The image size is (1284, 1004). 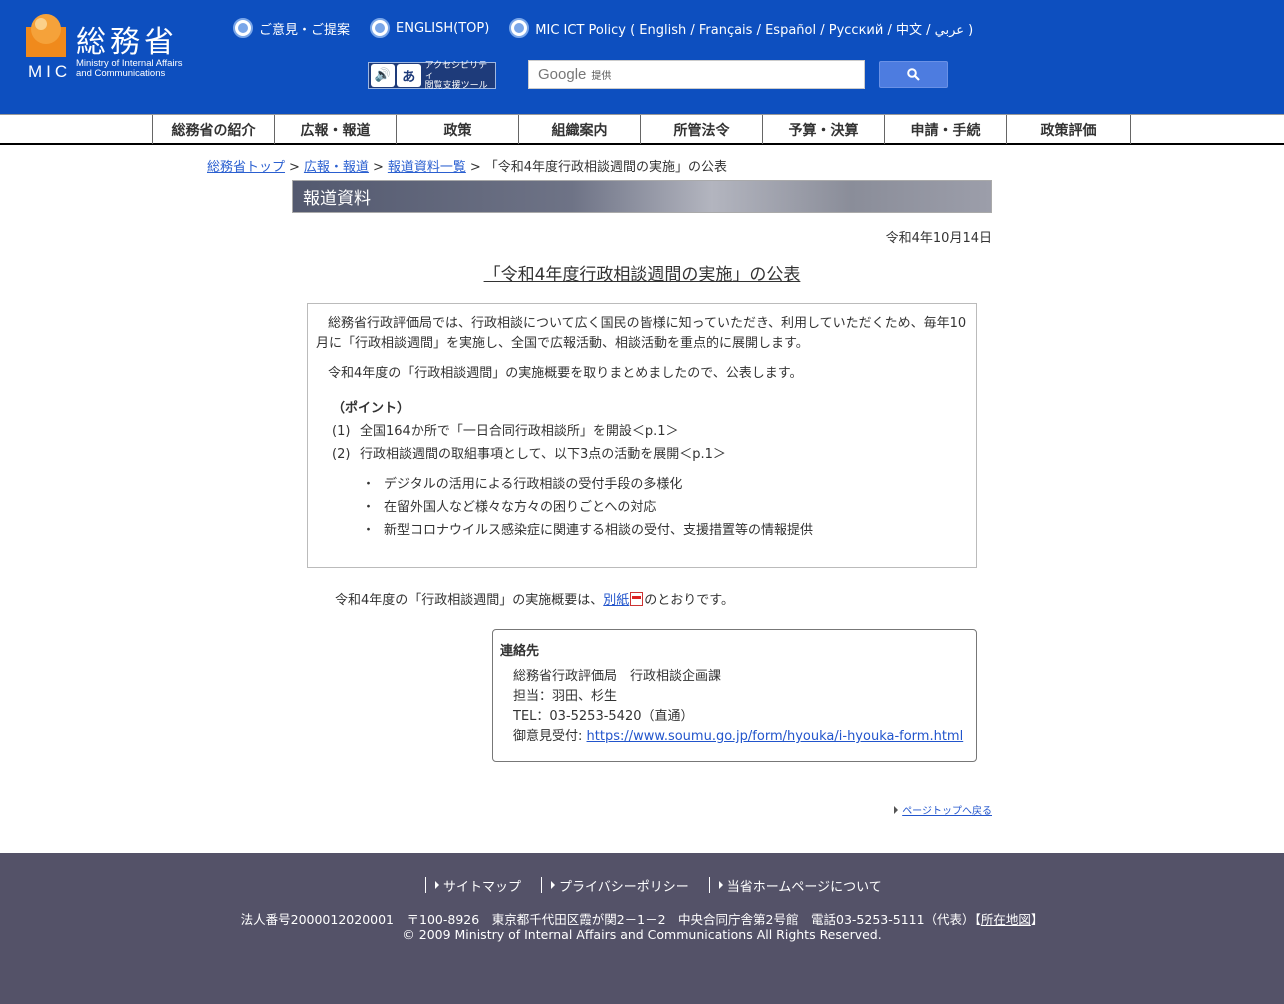 I want to click on point-number: (1), so click(x=341, y=431).